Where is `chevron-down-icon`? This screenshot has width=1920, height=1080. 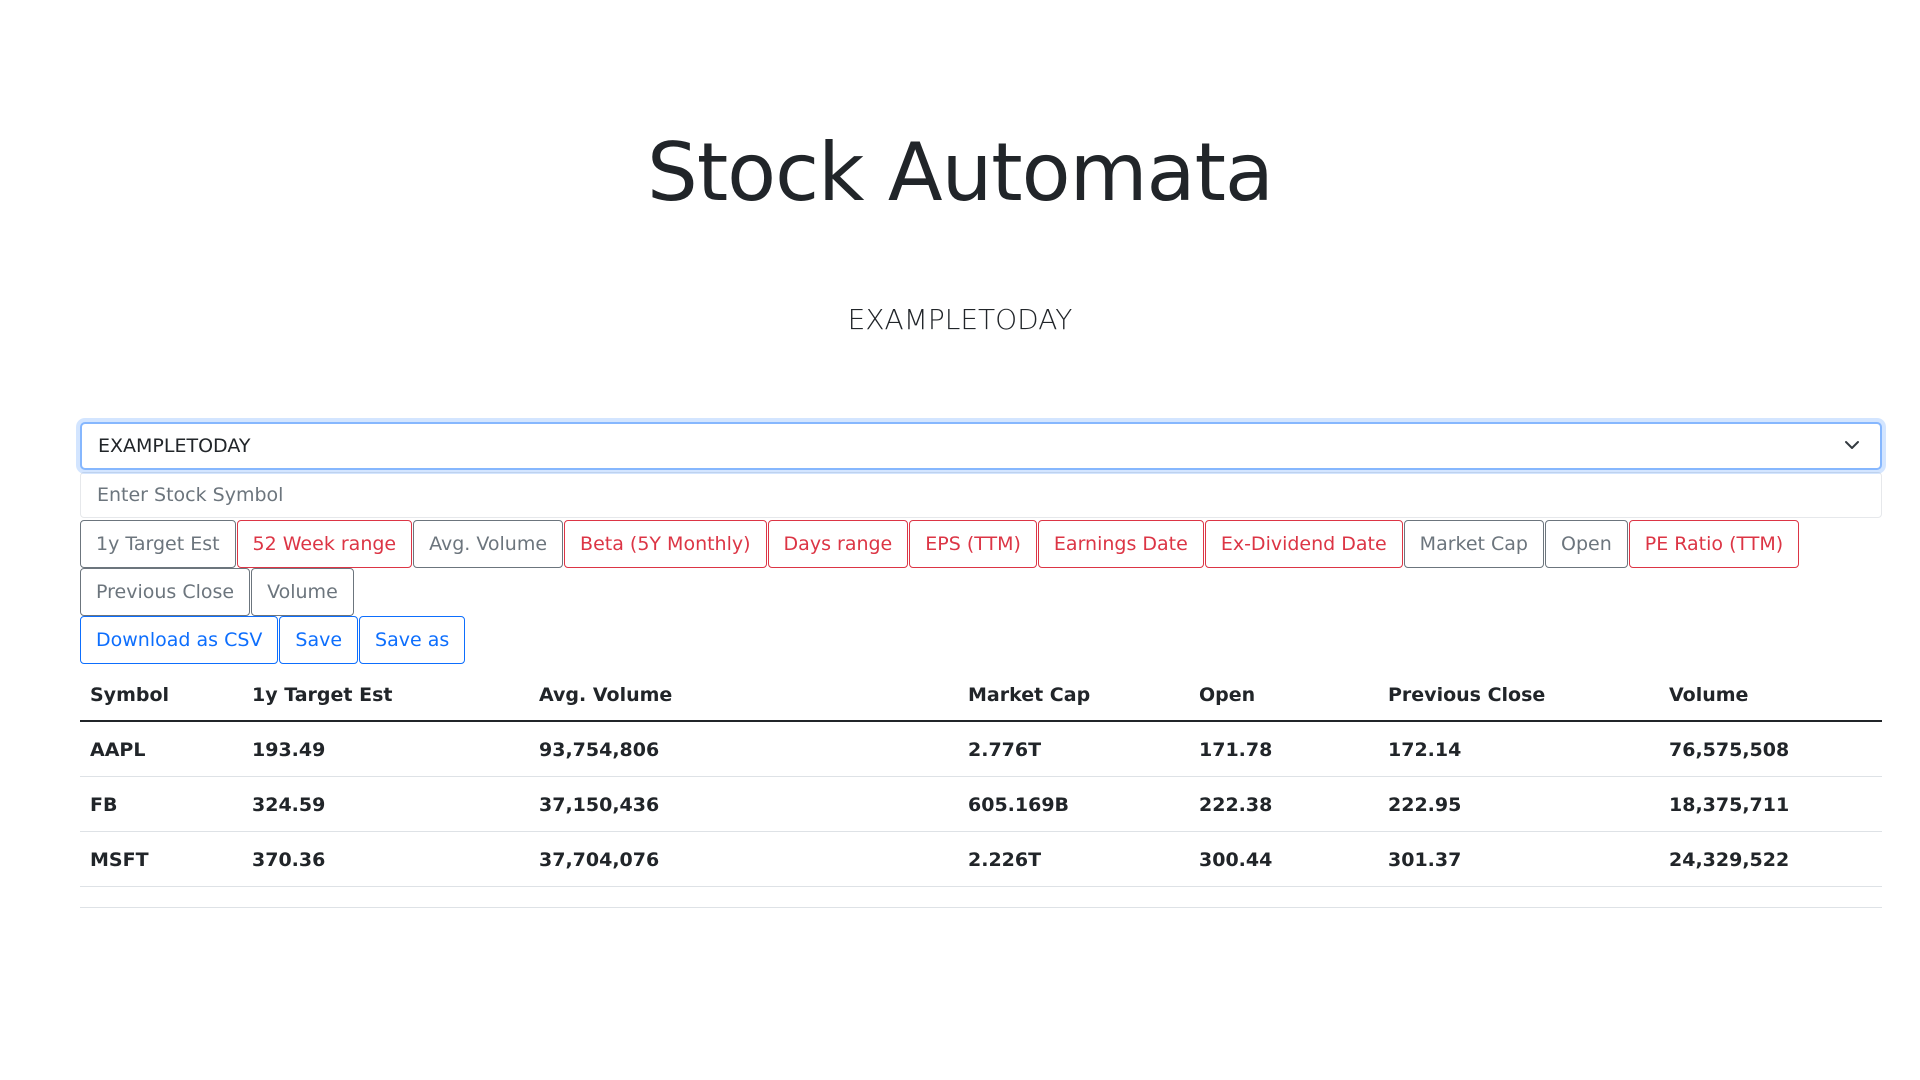 chevron-down-icon is located at coordinates (1852, 445).